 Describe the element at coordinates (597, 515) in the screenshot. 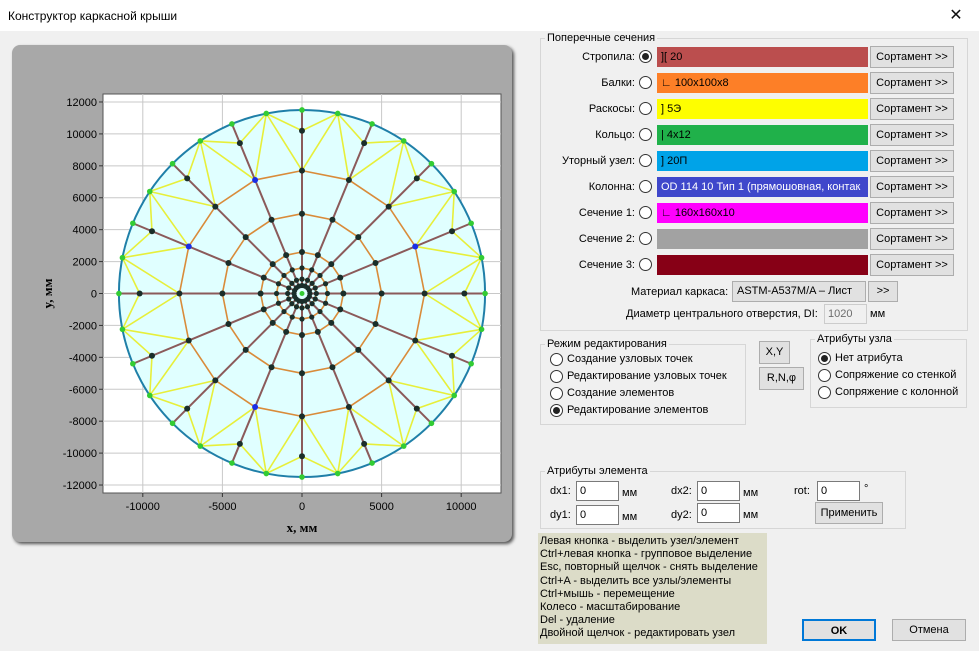

I see `dy1-field: 0` at that location.